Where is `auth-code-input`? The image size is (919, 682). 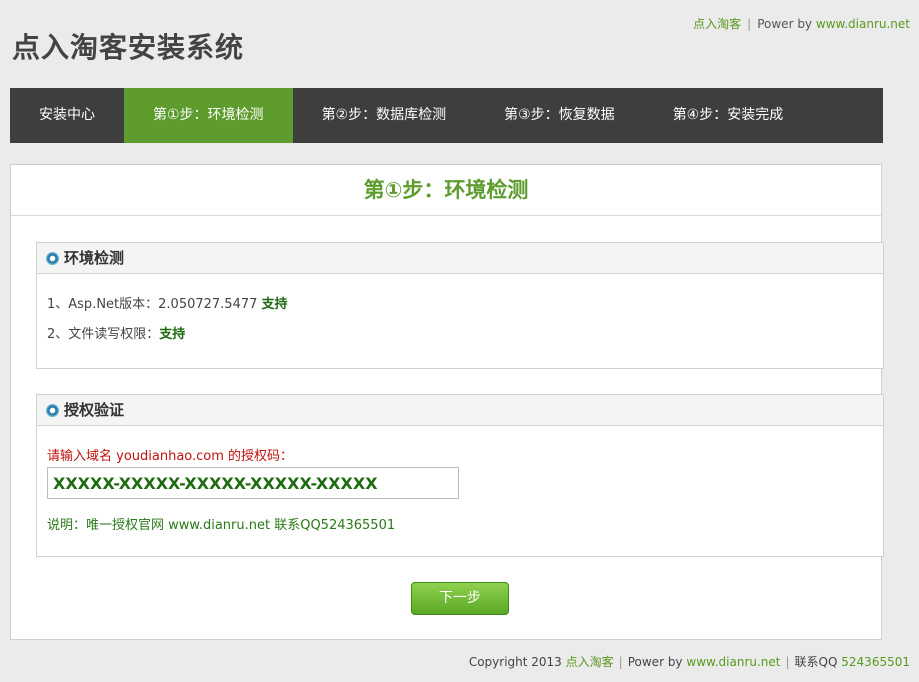 auth-code-input is located at coordinates (253, 483).